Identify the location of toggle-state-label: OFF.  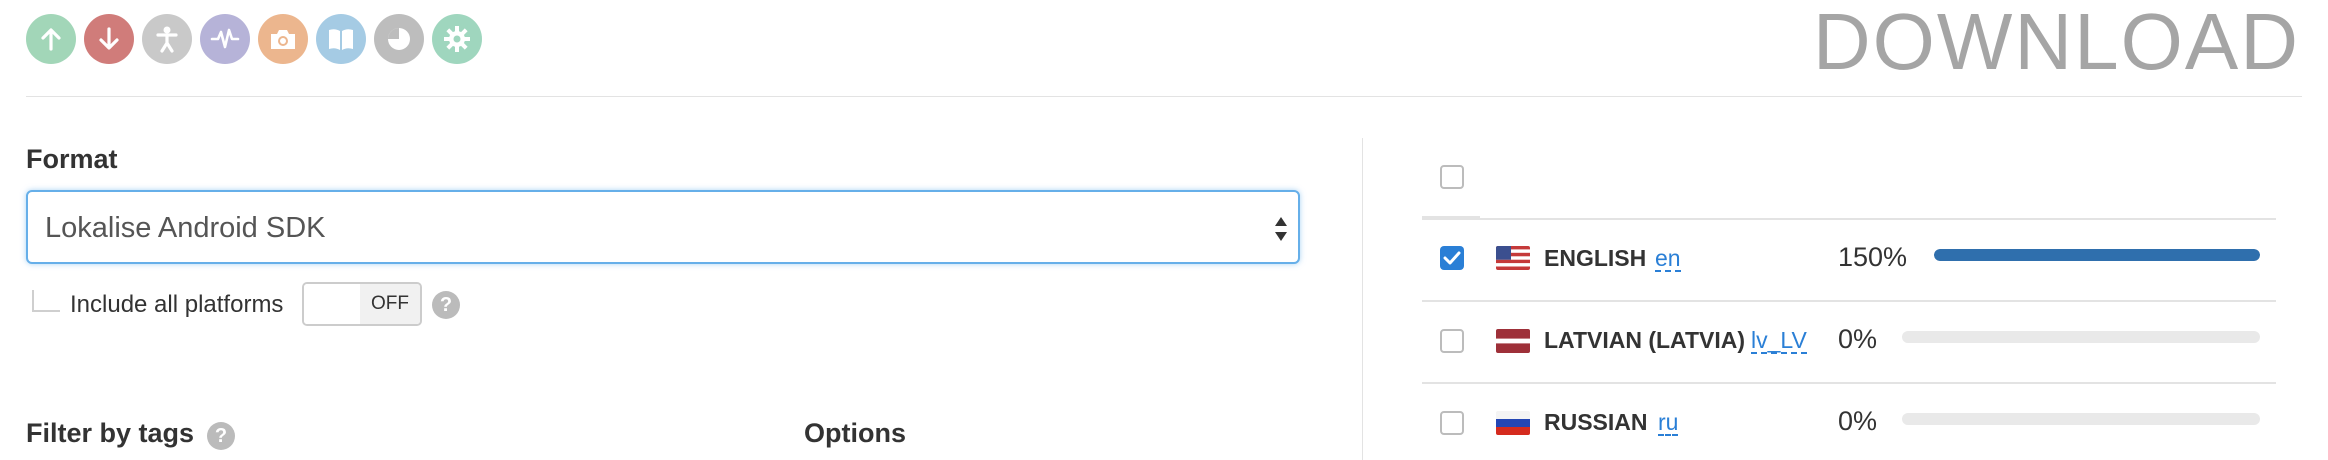
(390, 304).